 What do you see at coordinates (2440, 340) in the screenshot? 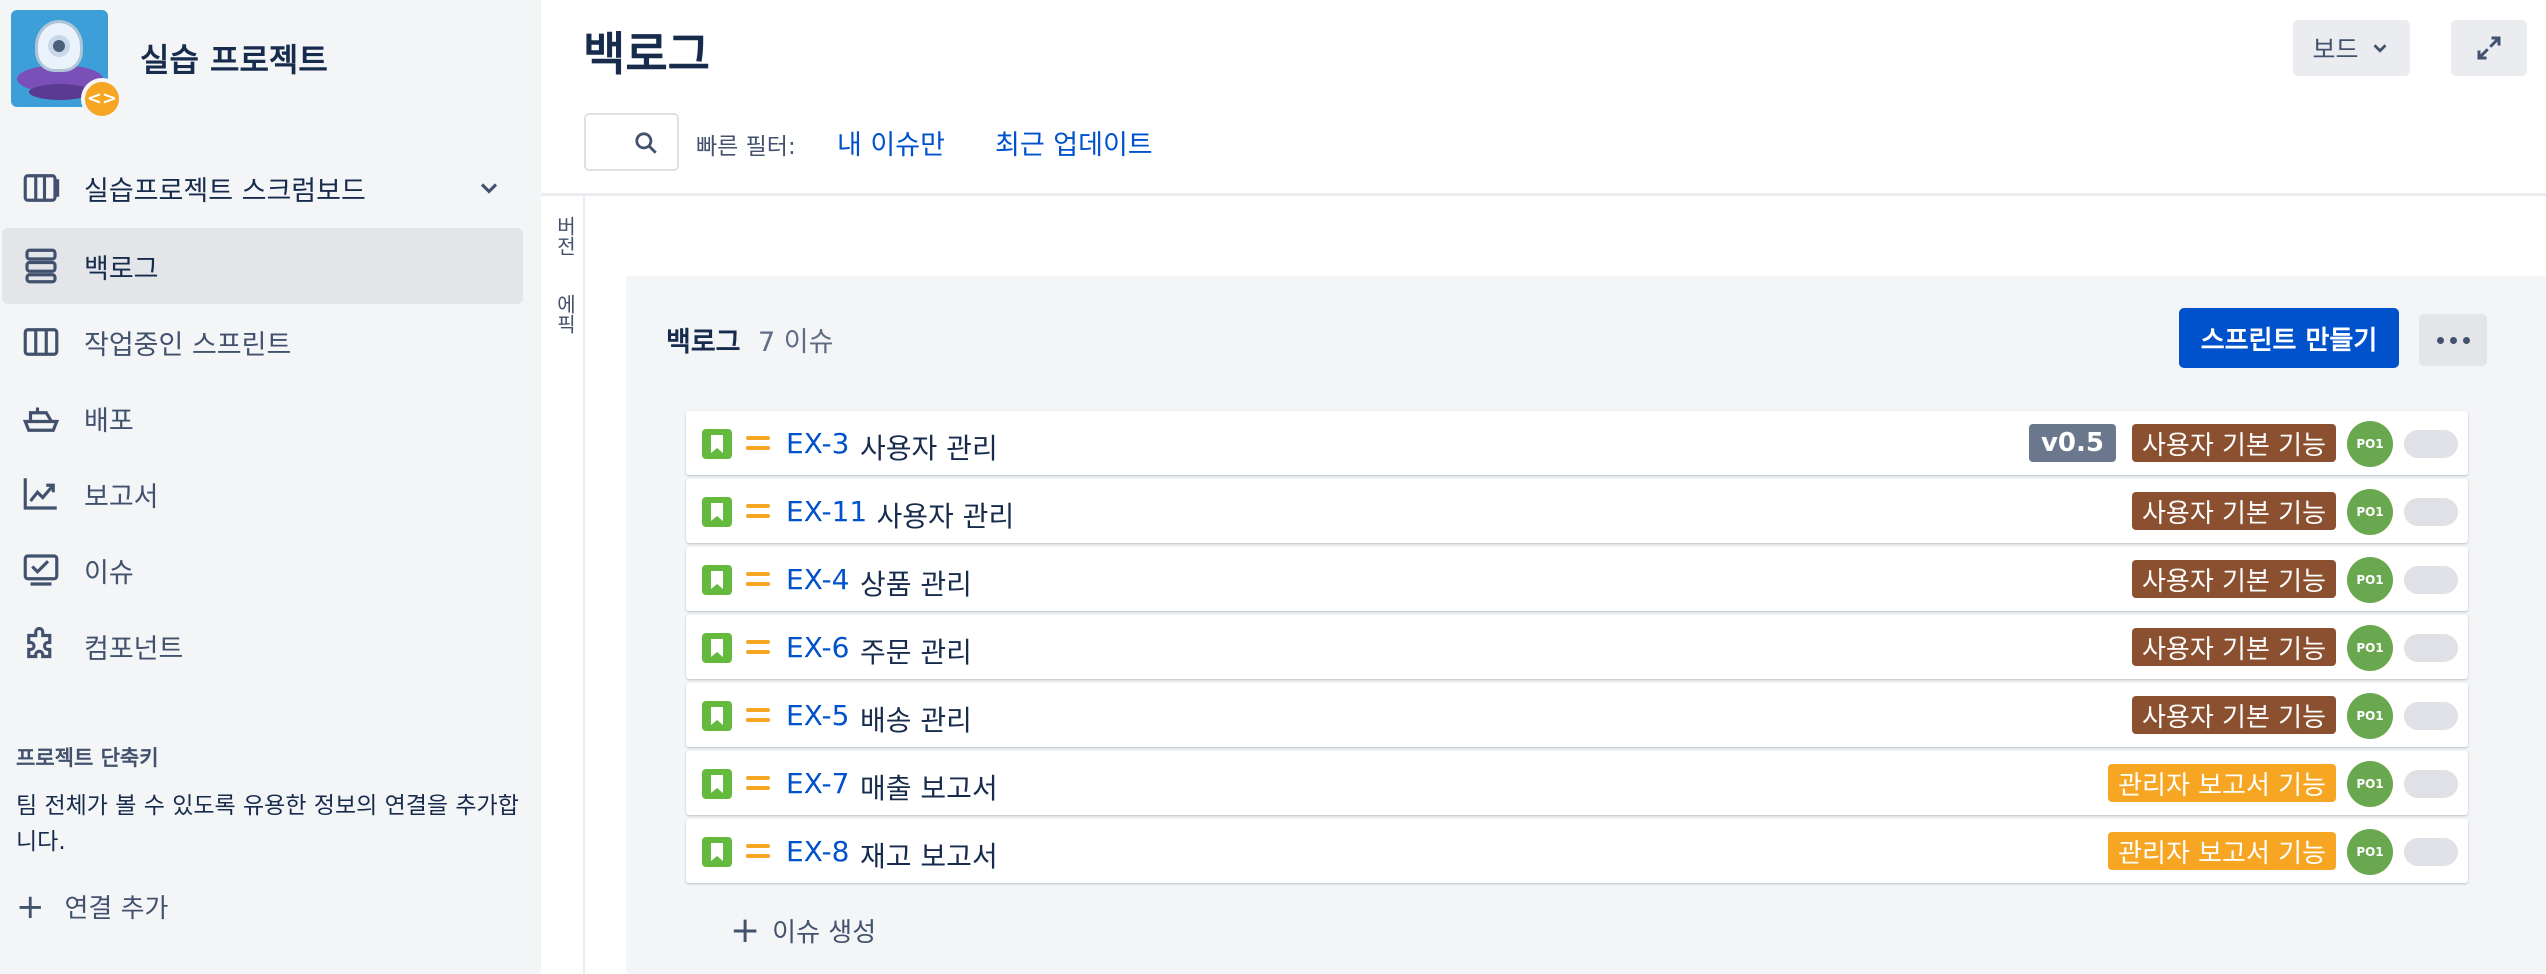
I see `more-dots-icon` at bounding box center [2440, 340].